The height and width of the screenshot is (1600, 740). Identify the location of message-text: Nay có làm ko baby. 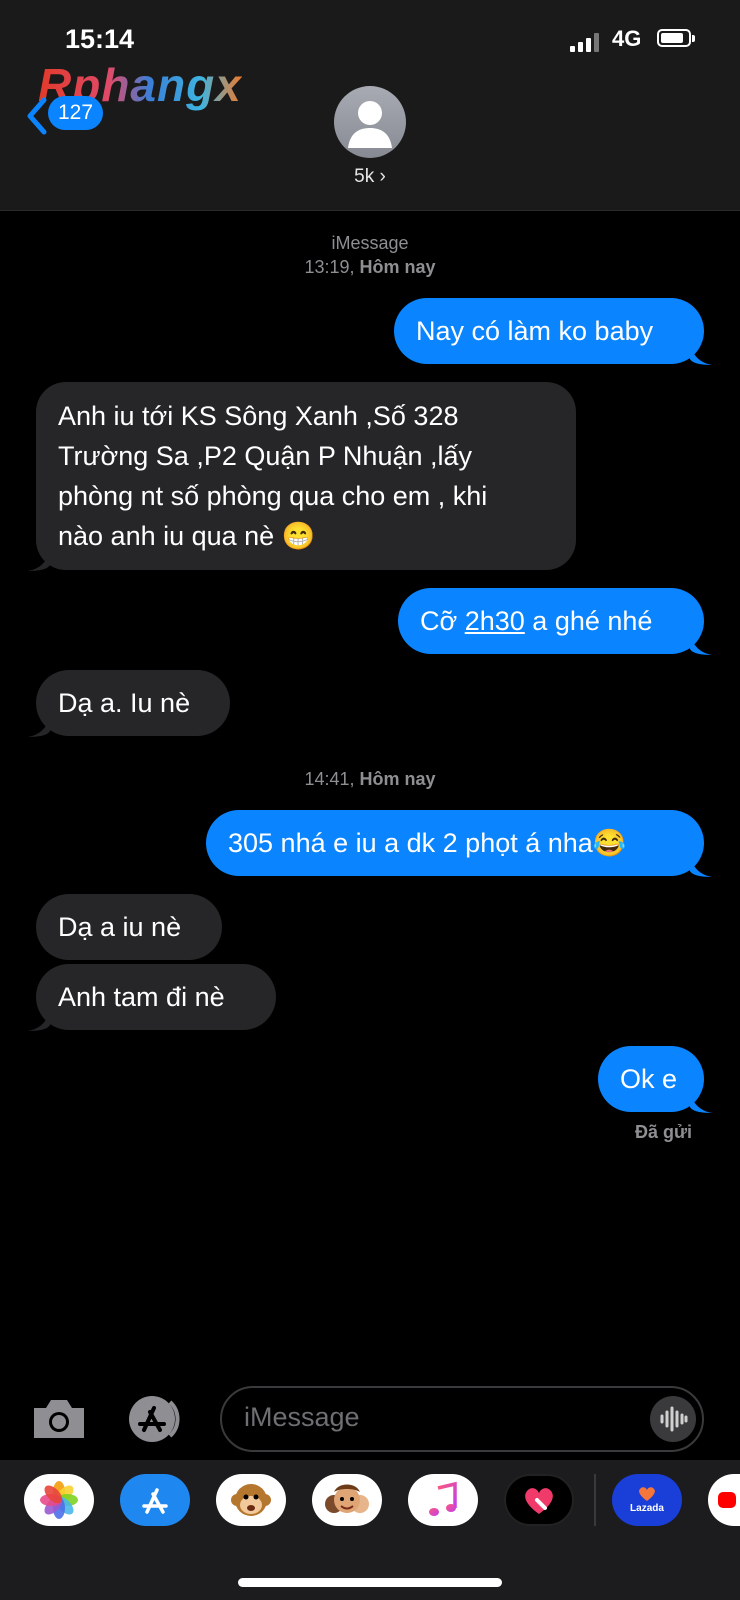
(535, 331).